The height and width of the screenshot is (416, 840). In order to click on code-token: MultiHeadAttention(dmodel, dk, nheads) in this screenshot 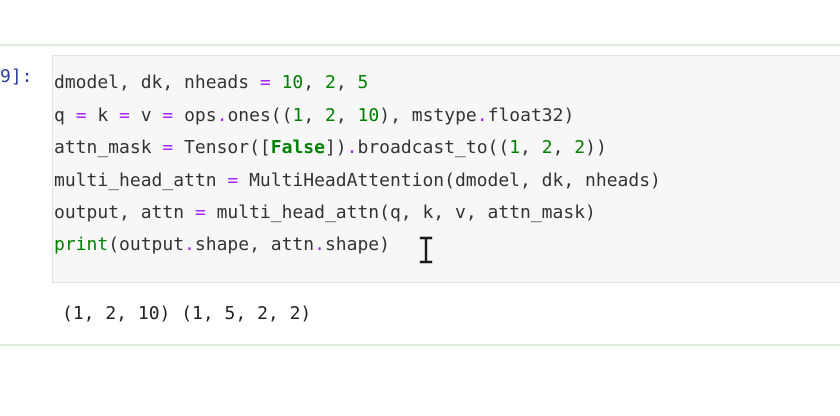, I will do `click(449, 180)`.